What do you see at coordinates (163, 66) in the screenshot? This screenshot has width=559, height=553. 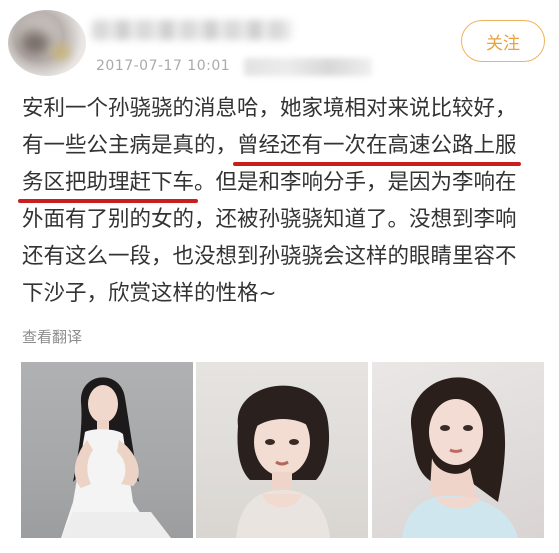 I see `post-timestamp: 2017-07-17 10:01` at bounding box center [163, 66].